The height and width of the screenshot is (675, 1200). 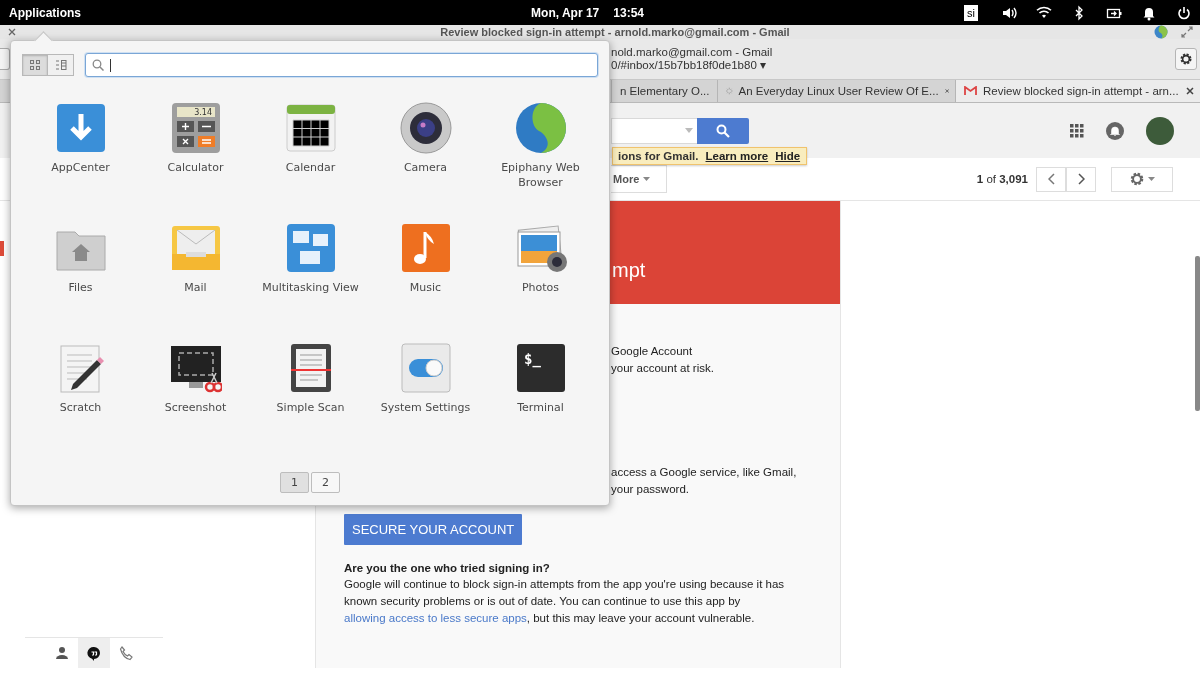 I want to click on download-icon, so click(x=80, y=128).